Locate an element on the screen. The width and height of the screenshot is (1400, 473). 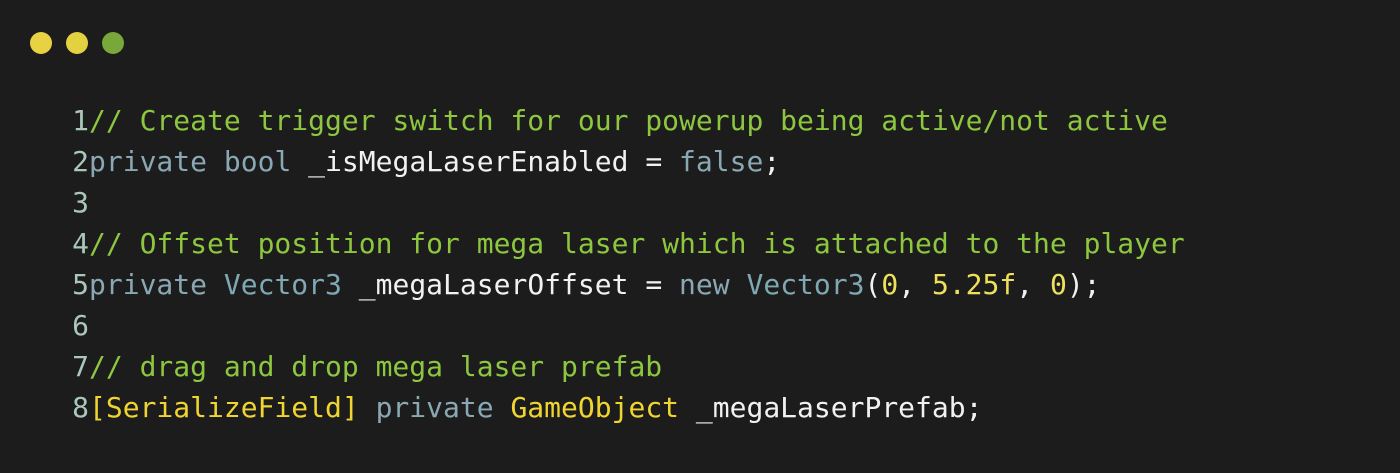
line-content: // drag and drop mega laser prefab is located at coordinates (375, 366).